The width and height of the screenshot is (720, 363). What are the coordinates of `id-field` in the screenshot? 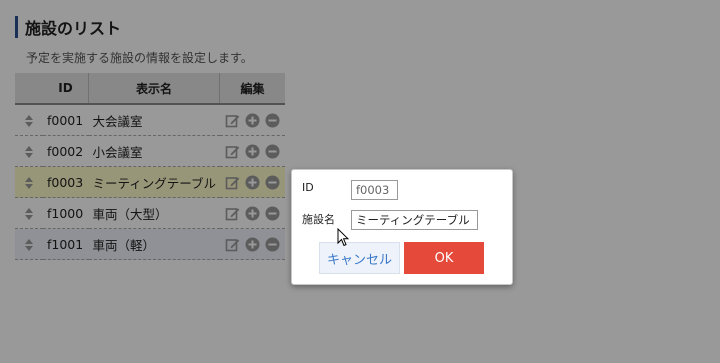 It's located at (374, 190).